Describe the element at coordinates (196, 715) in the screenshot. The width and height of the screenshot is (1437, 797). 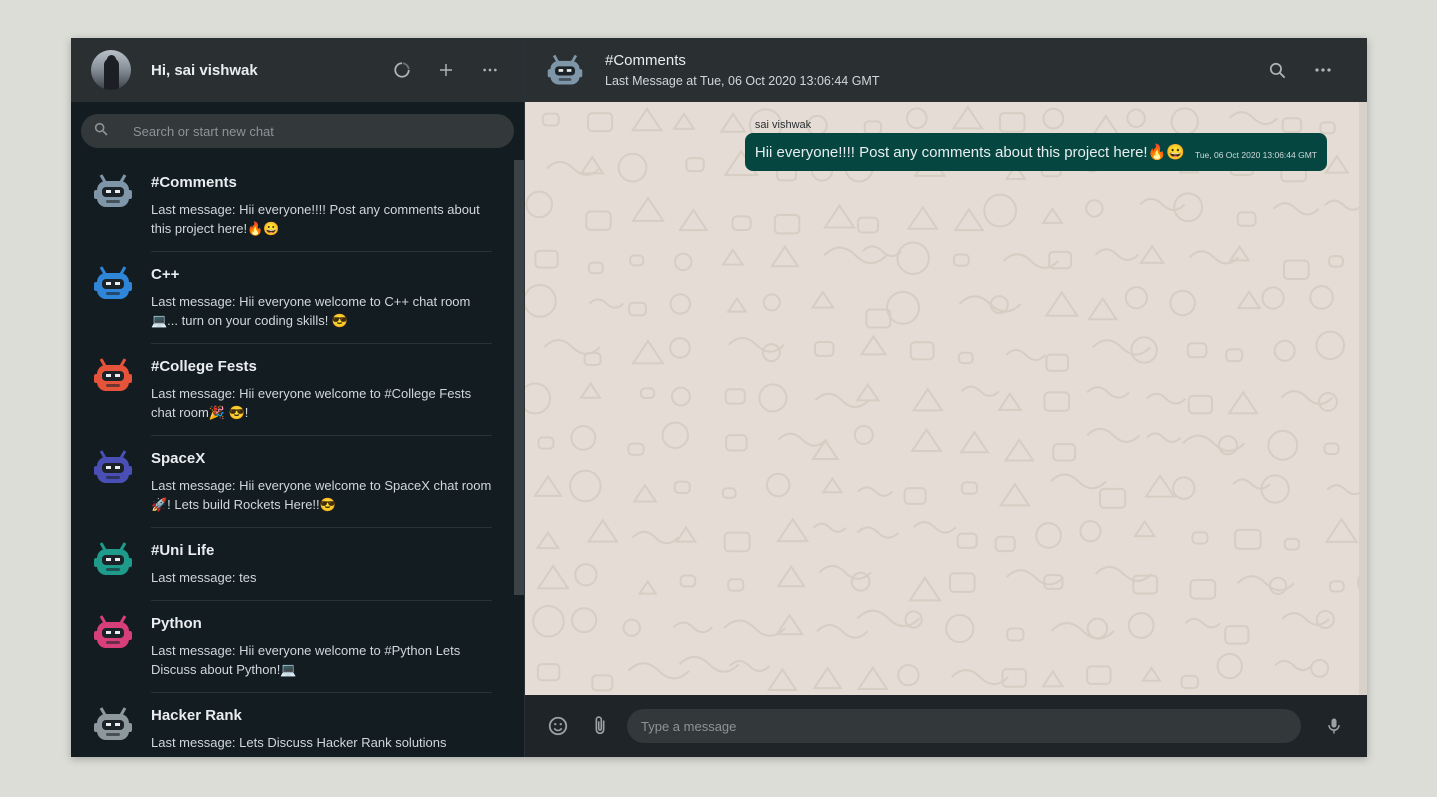
I see `chat-name: Hacker Rank` at that location.